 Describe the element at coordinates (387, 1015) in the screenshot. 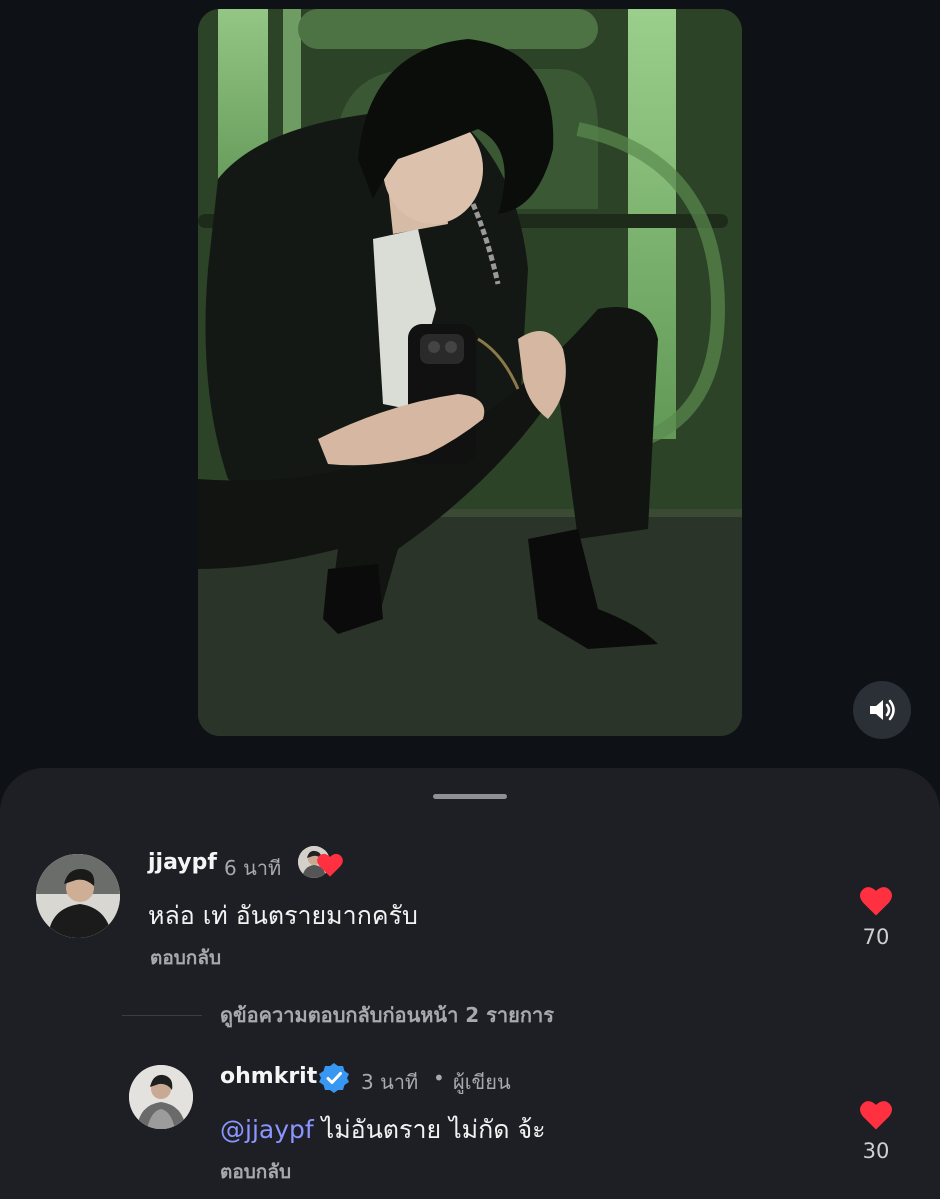

I see `view-previous-replies-label: ดูข้อความตอบกลับก่อนหน้า 2 รายการ` at that location.